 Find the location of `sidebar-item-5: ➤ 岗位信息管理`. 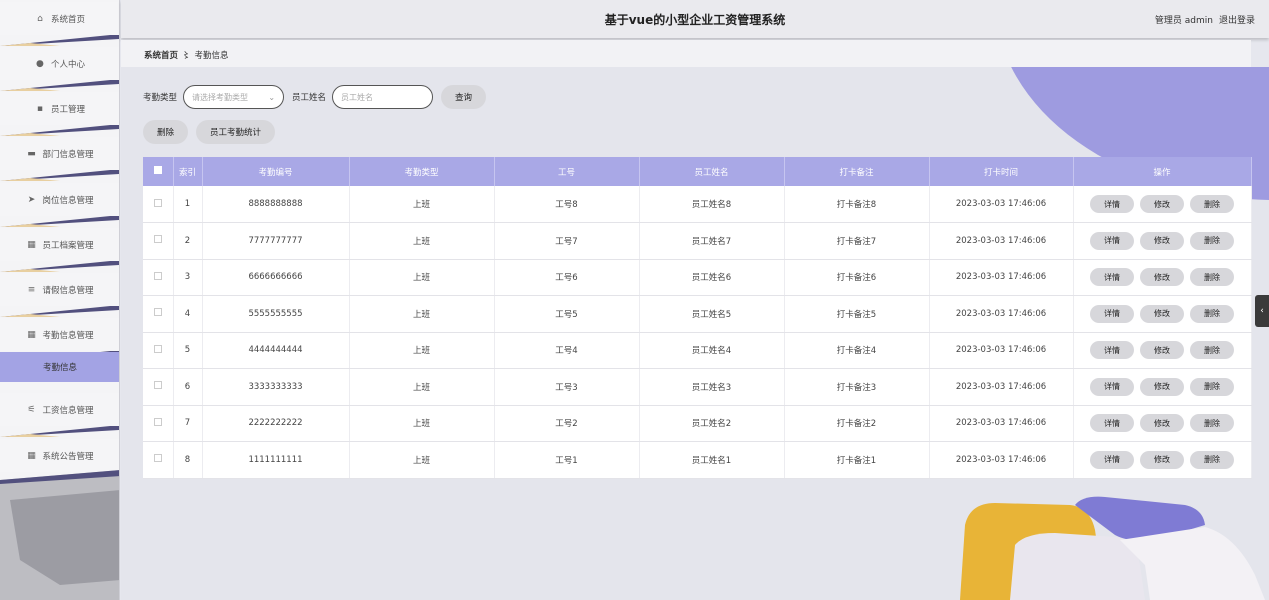

sidebar-item-5: ➤ 岗位信息管理 is located at coordinates (59, 199).